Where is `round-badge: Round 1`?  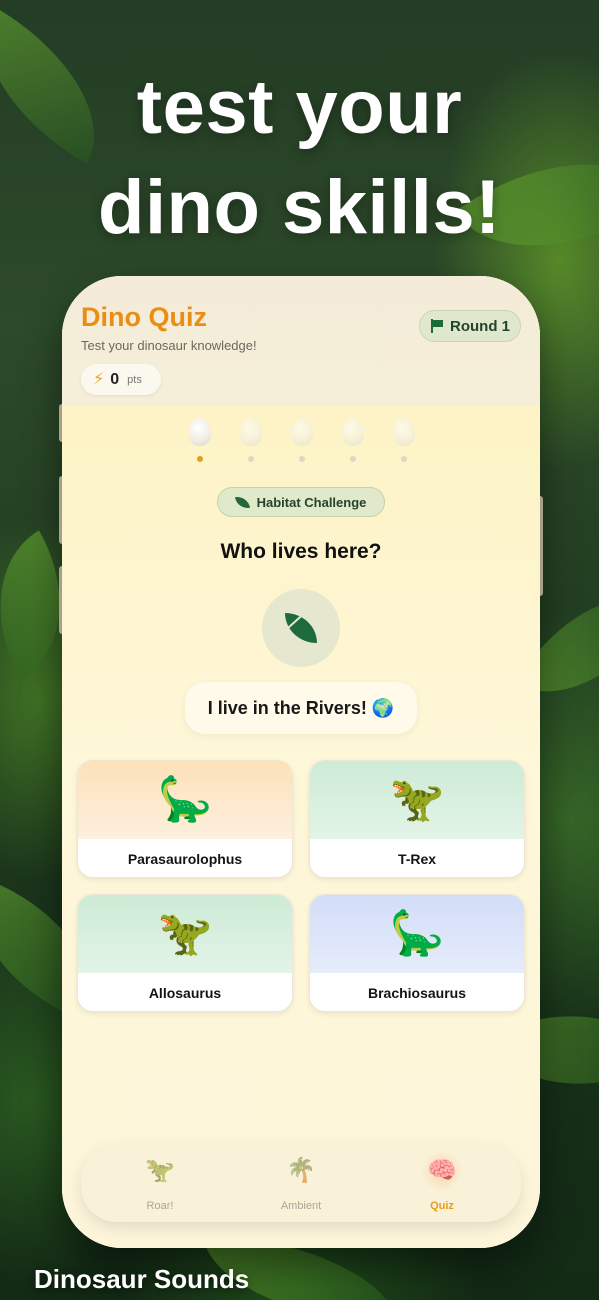 round-badge: Round 1 is located at coordinates (470, 326).